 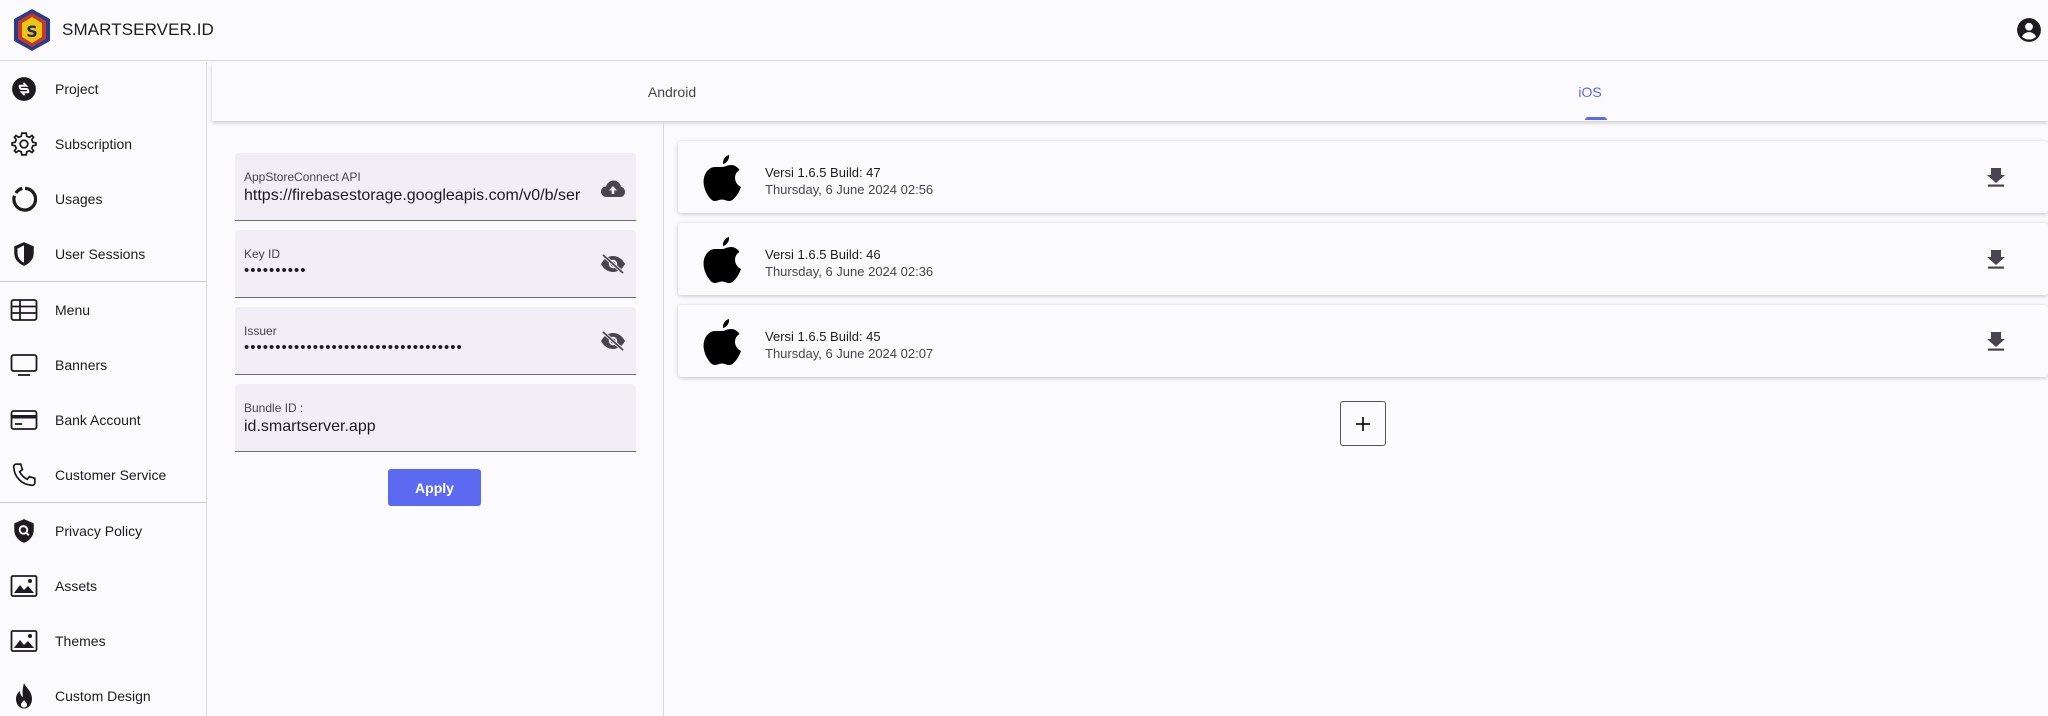 What do you see at coordinates (416, 427) in the screenshot?
I see `field-value: id.smartserver.app` at bounding box center [416, 427].